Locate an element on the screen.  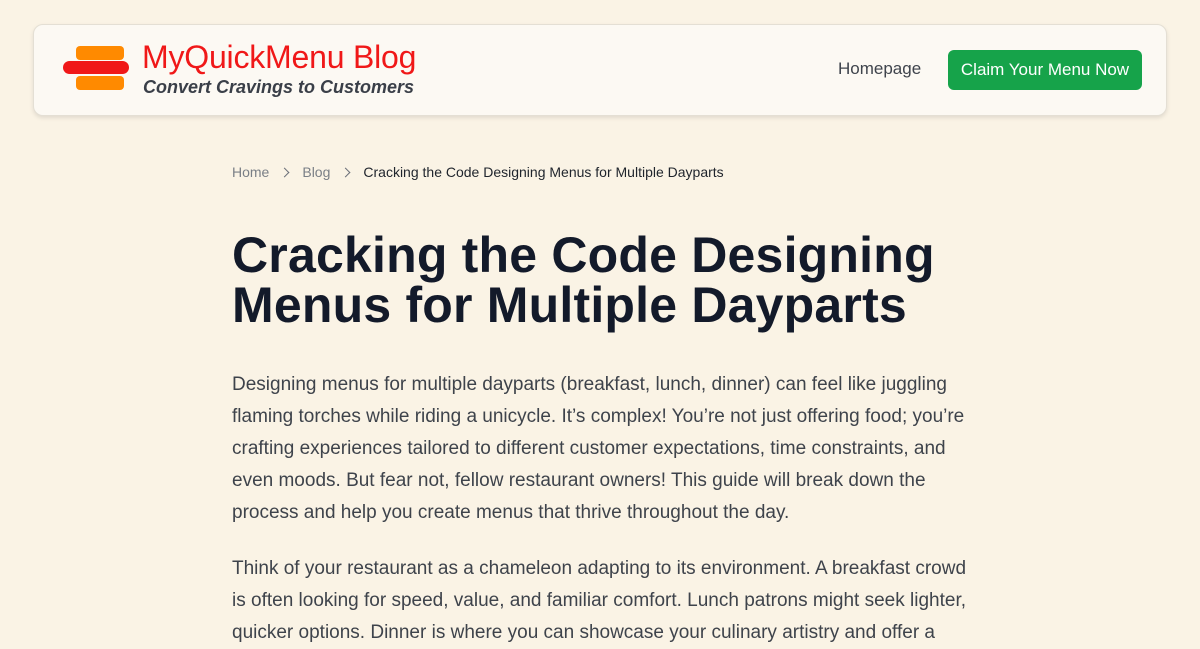
logo-bottom-bun is located at coordinates (100, 83).